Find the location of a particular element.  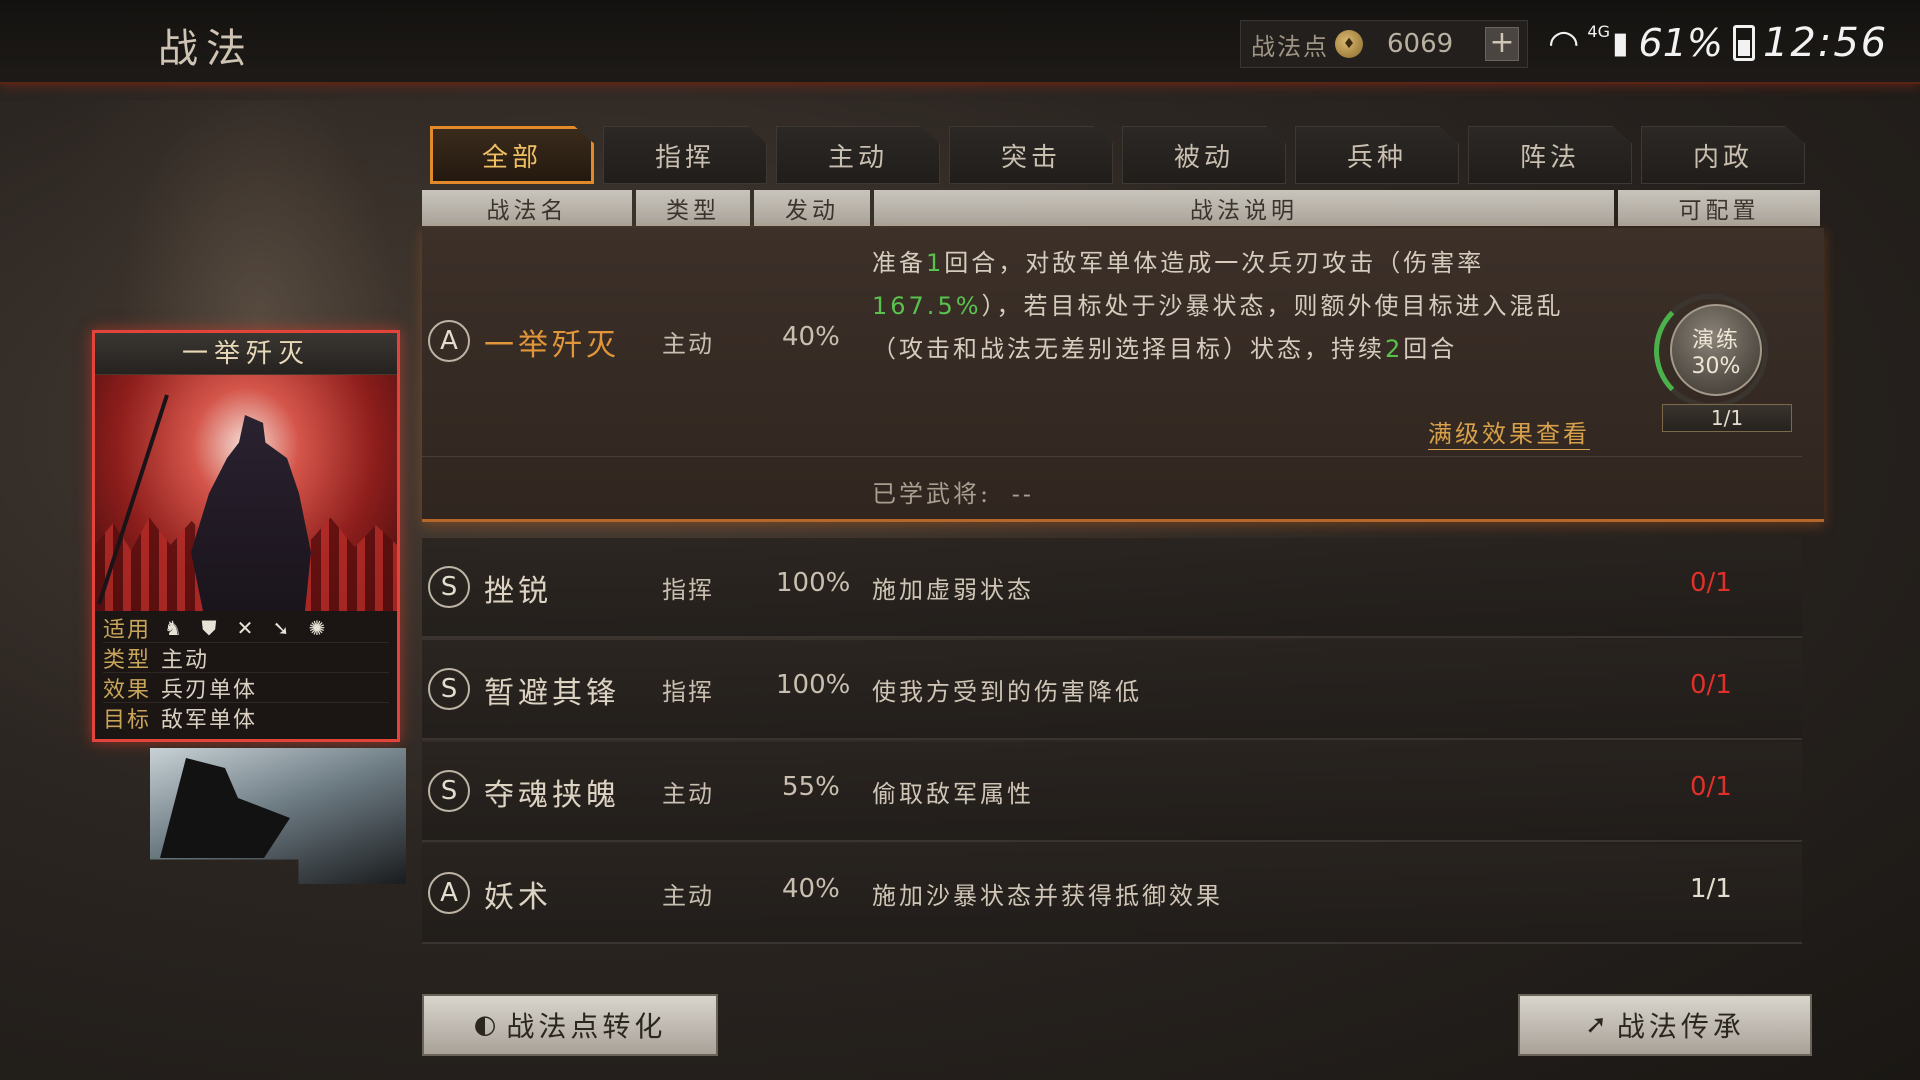

card-row-target: 目标 敌军单体 is located at coordinates (246, 718).